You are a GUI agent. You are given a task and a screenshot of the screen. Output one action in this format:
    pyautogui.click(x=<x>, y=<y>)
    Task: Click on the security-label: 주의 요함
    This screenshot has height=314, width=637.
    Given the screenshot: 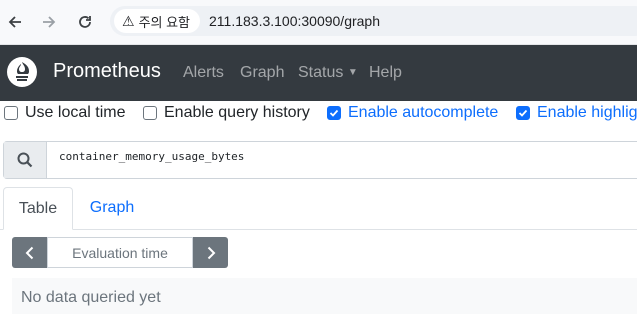 What is the action you would take?
    pyautogui.click(x=164, y=22)
    